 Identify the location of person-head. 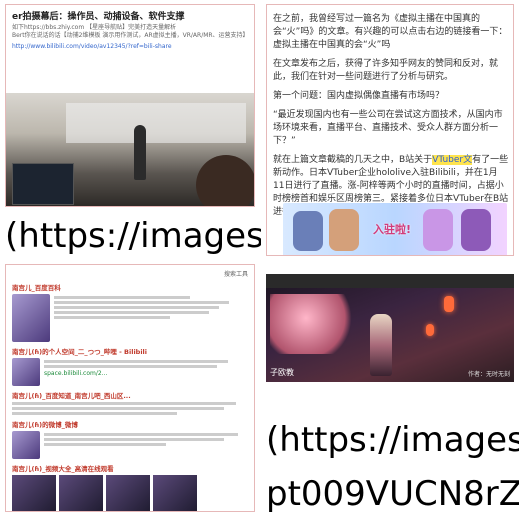
(225, 180).